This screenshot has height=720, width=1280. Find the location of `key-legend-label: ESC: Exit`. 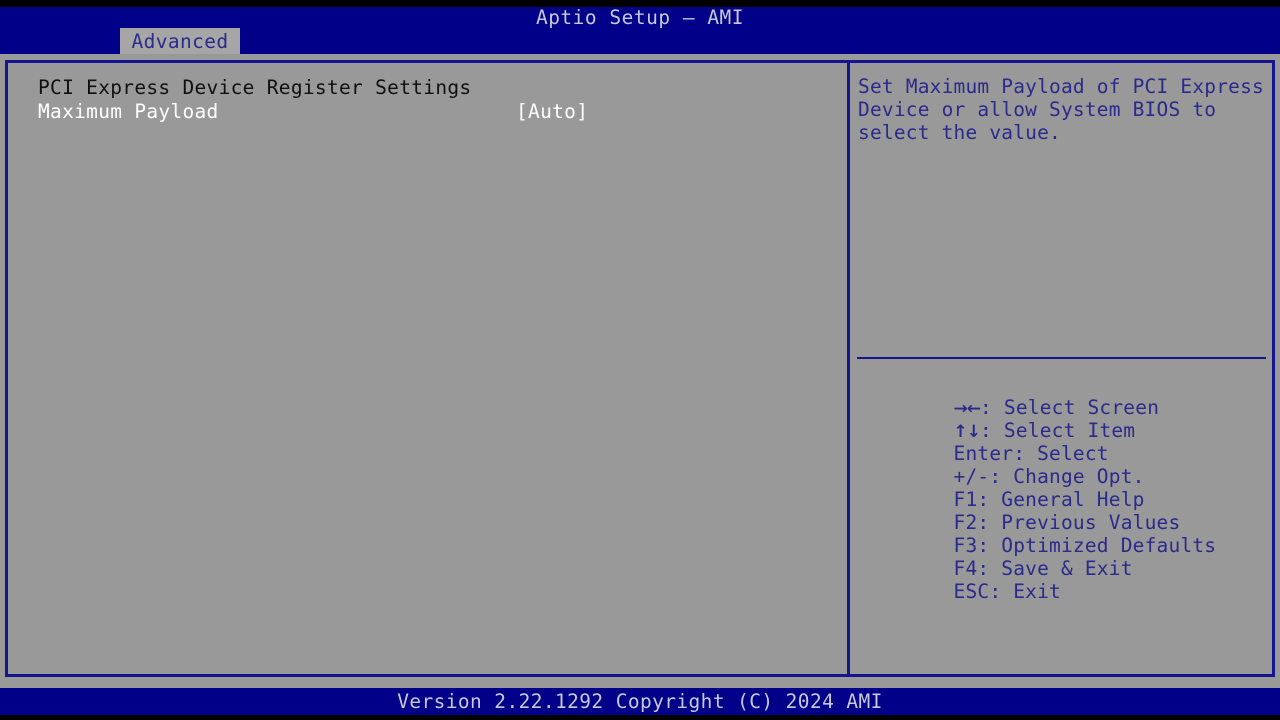

key-legend-label: ESC: Exit is located at coordinates (1007, 591).